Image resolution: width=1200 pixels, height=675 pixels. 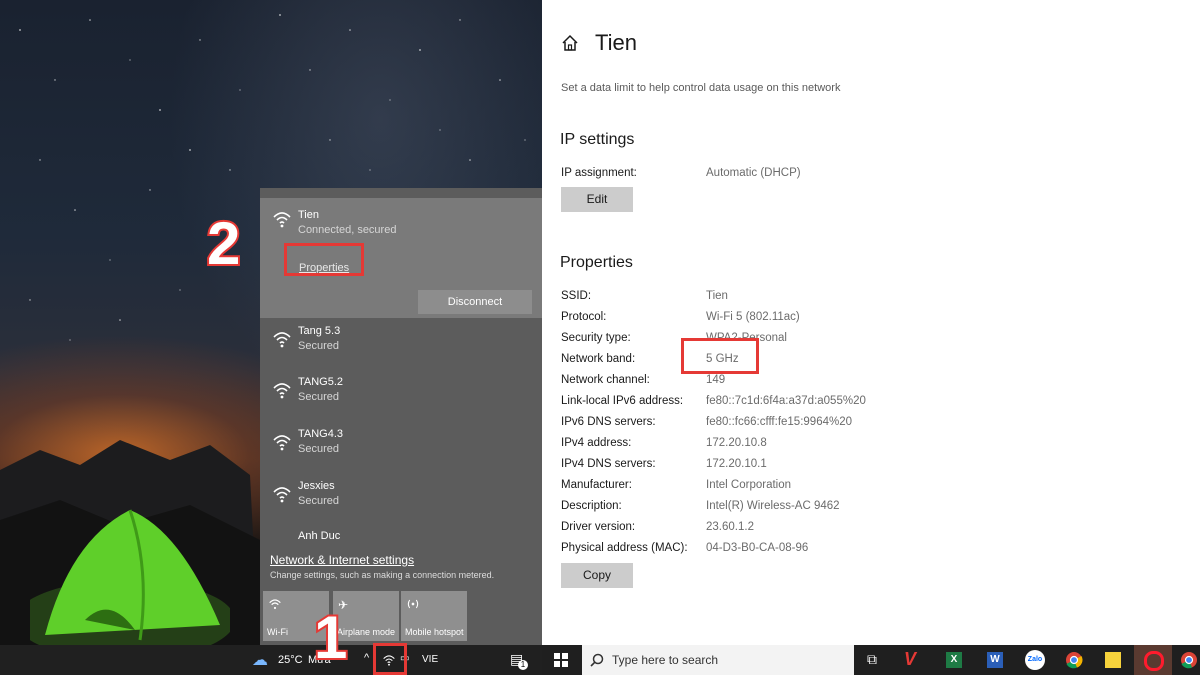 I want to click on property-value: Intel(R) Wireless-AC 9462, so click(x=773, y=506).